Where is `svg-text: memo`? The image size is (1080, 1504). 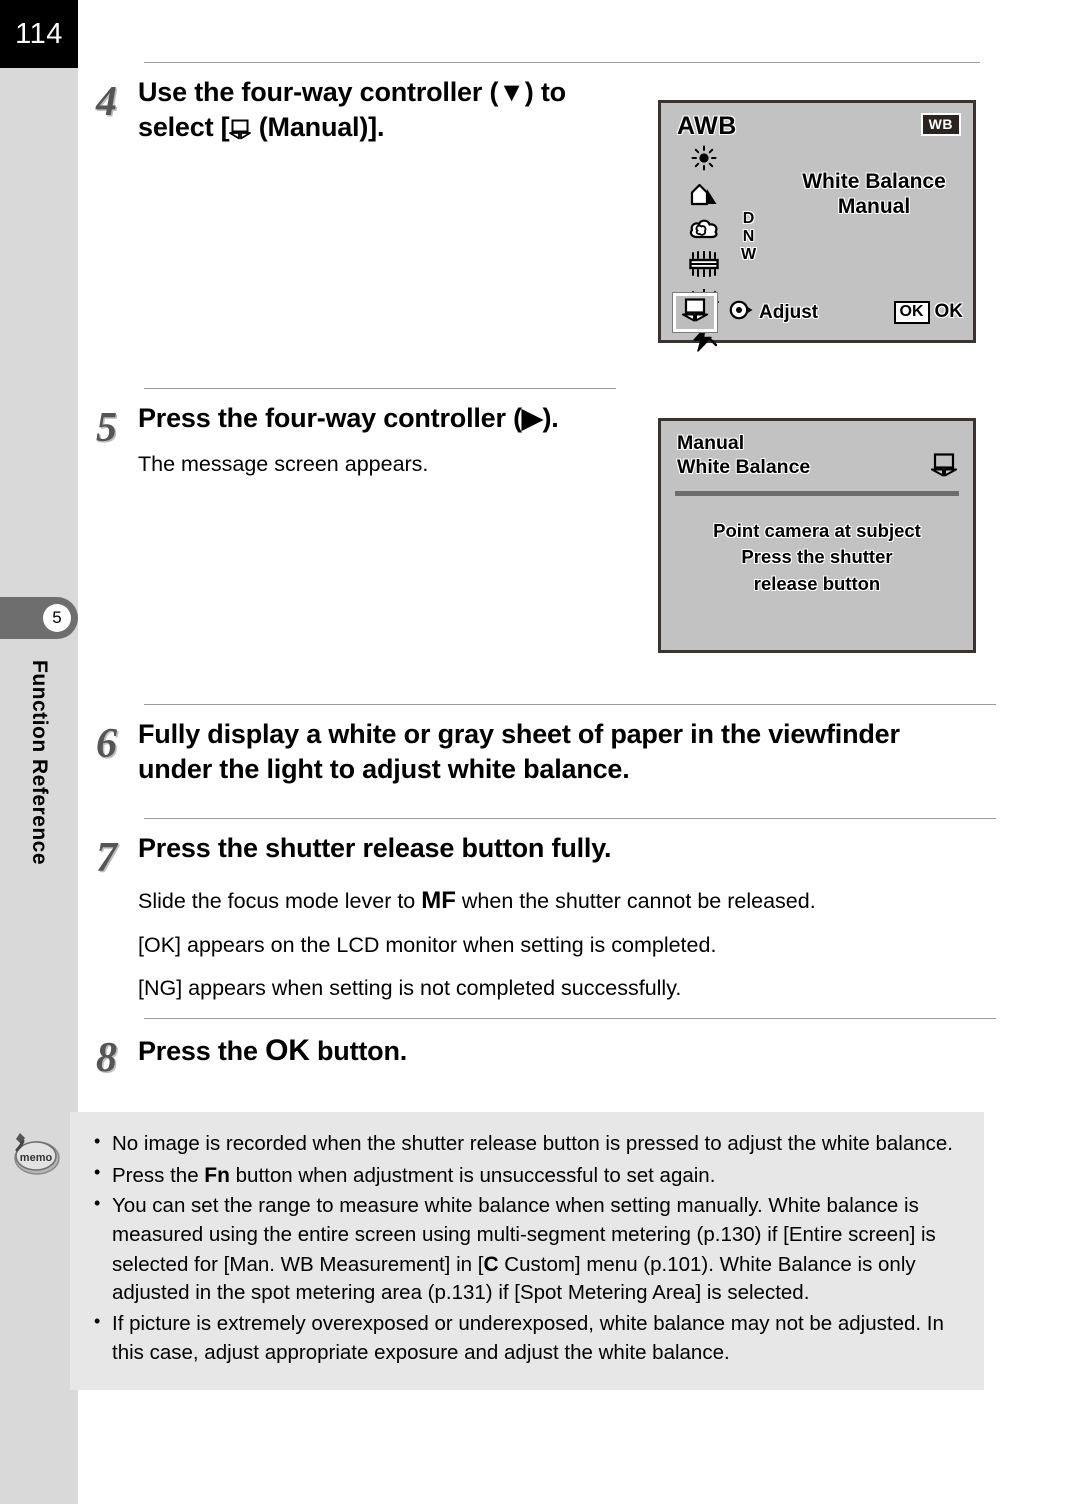 svg-text: memo is located at coordinates (36, 1158).